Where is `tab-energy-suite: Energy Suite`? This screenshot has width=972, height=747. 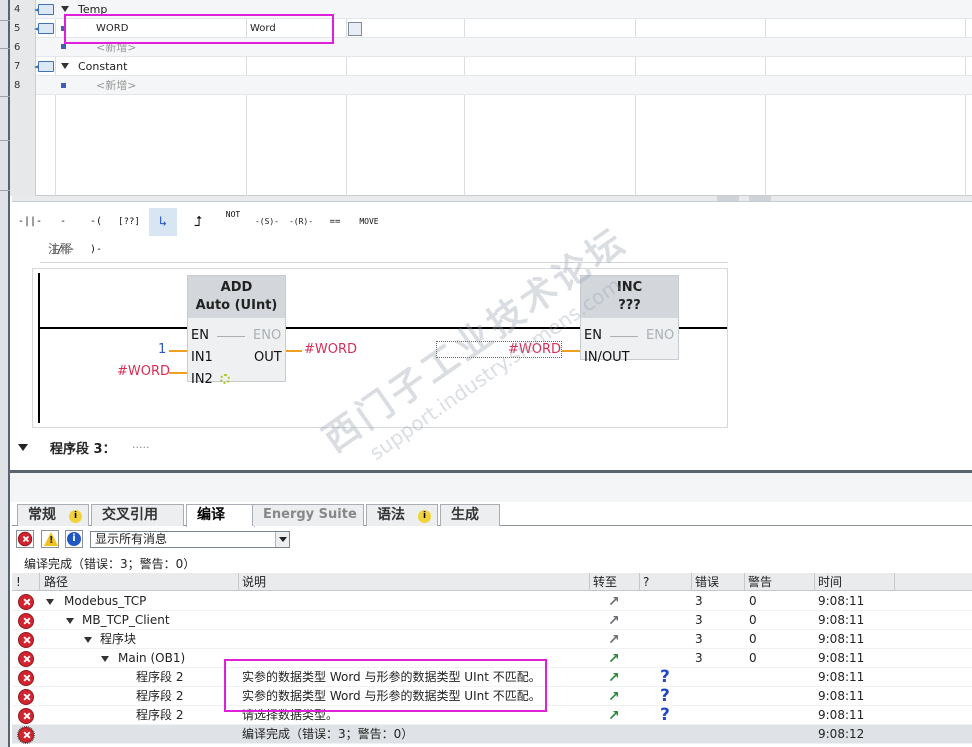 tab-energy-suite: Energy Suite is located at coordinates (308, 515).